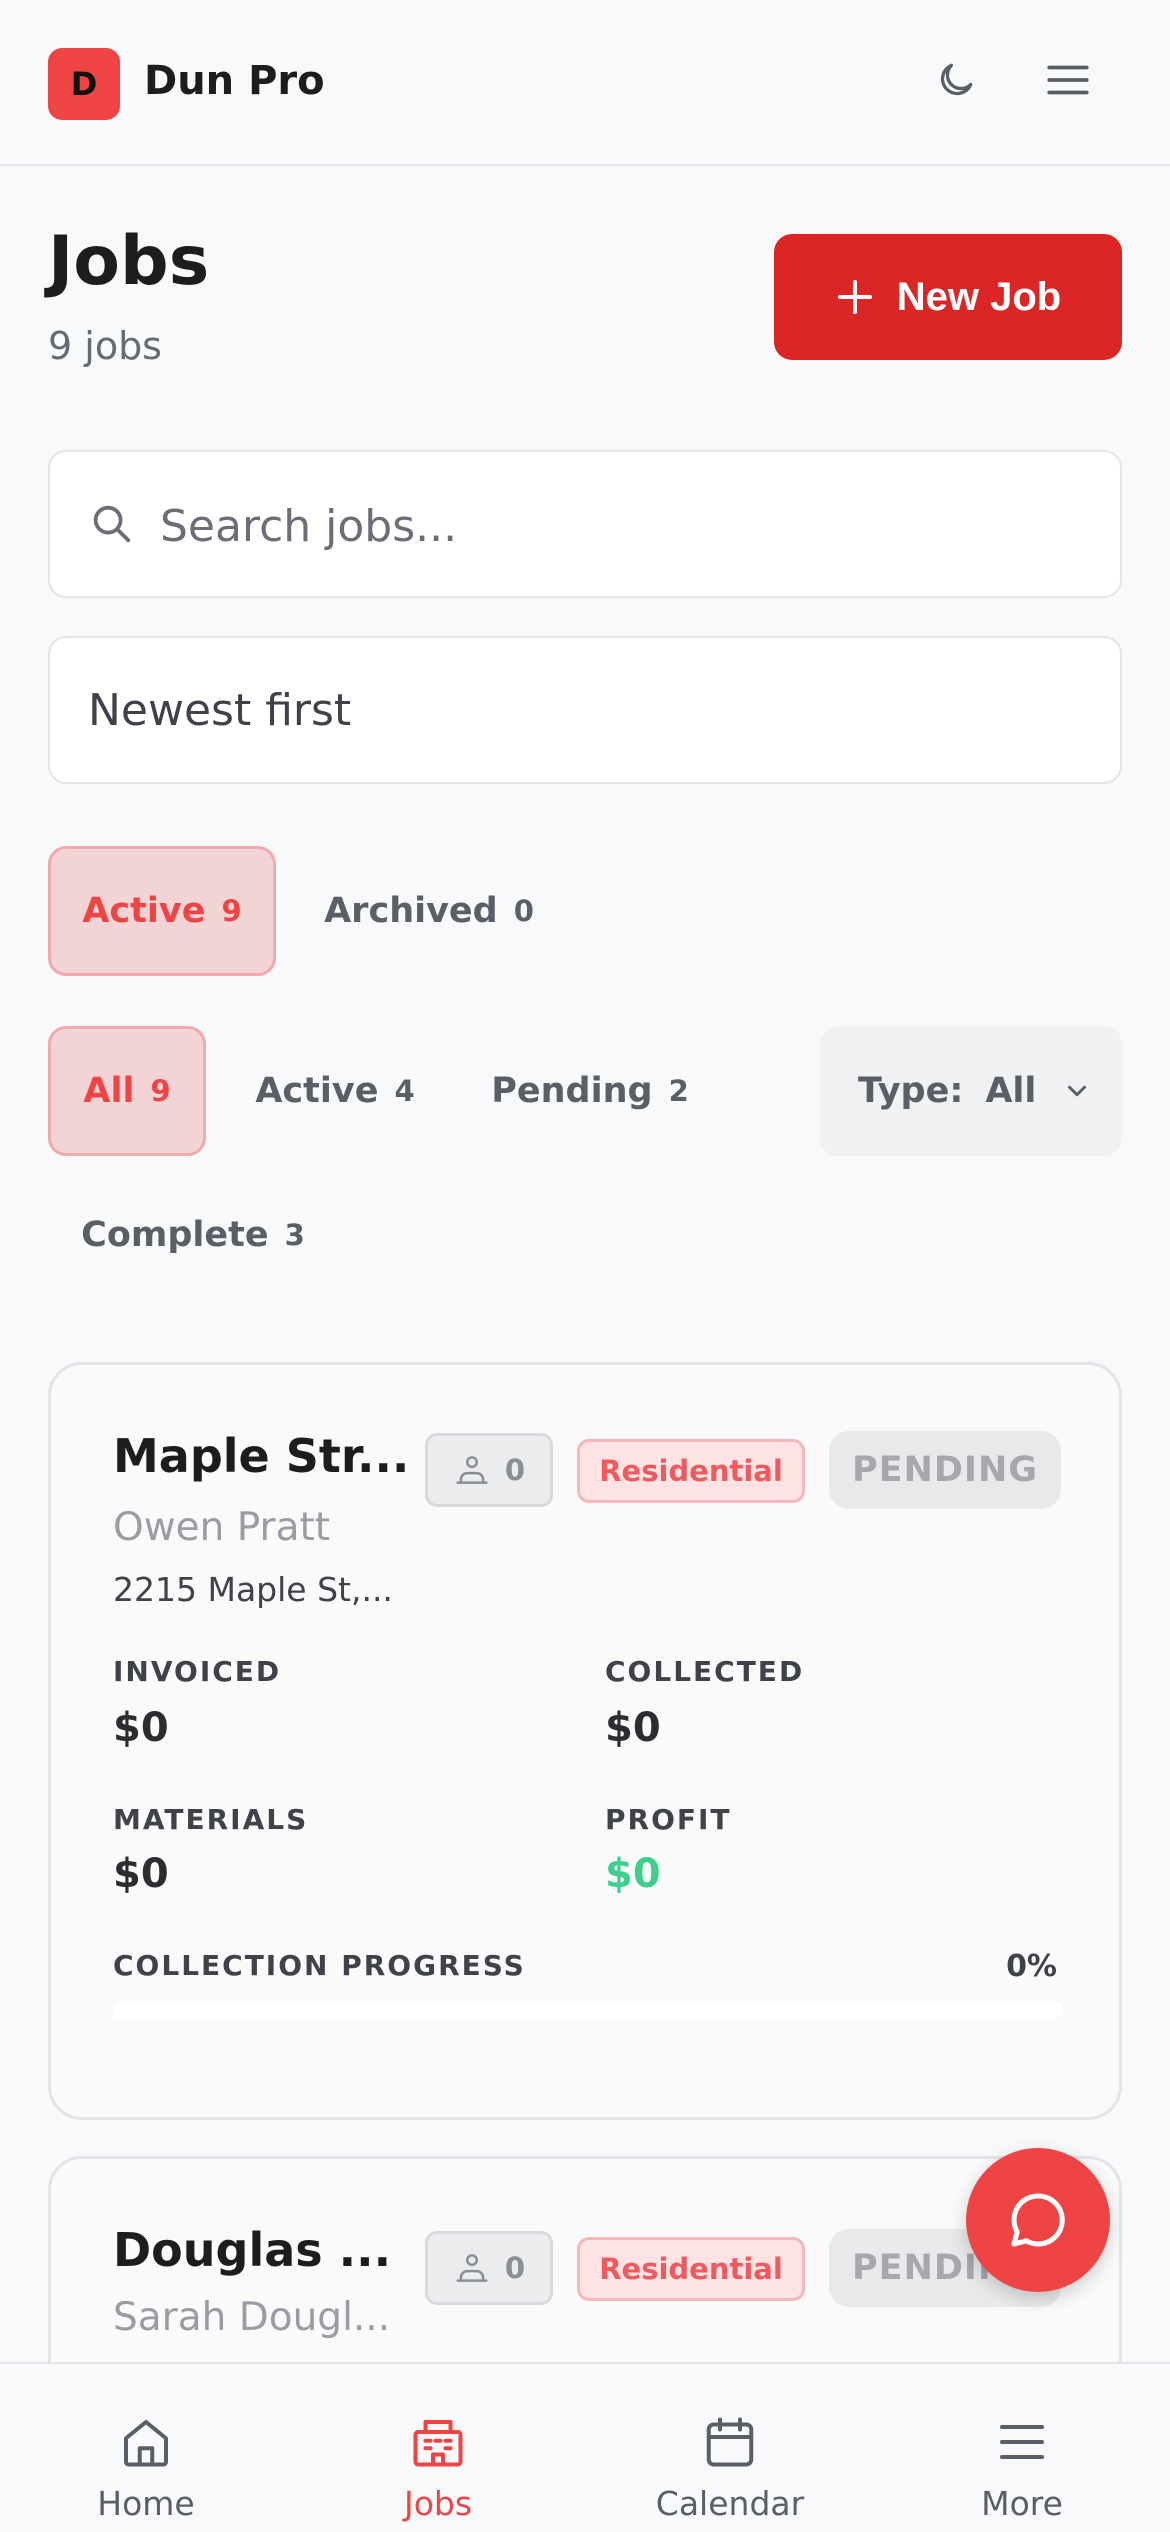  I want to click on collection-progress-percent: 0%, so click(1031, 1966).